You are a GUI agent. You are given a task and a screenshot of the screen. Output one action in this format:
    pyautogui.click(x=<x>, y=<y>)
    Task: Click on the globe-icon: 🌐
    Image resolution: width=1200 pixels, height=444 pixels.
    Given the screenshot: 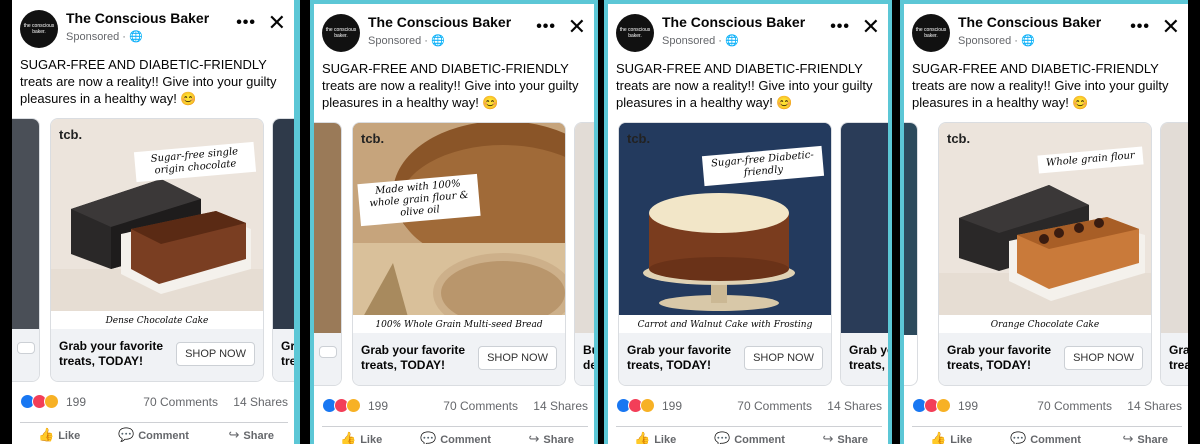 What is the action you would take?
    pyautogui.click(x=437, y=41)
    